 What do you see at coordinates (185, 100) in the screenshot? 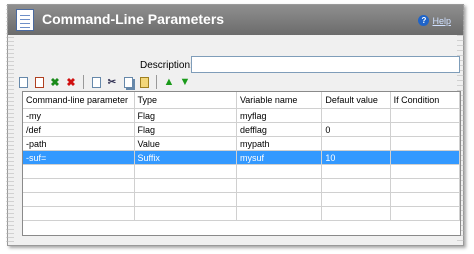
I see `column-header-type: Type` at bounding box center [185, 100].